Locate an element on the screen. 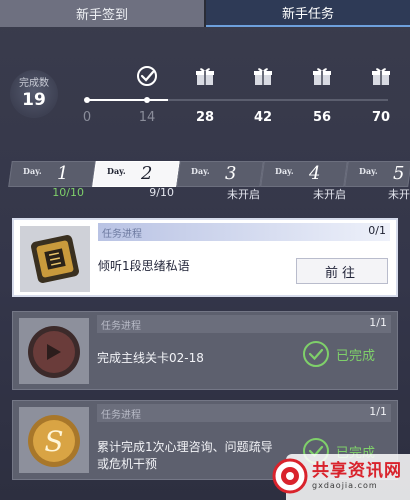 The width and height of the screenshot is (410, 500). progress-start-dot is located at coordinates (87, 100).